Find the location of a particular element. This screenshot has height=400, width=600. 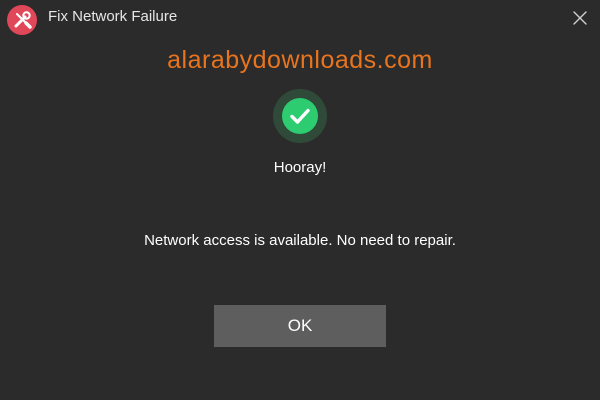

check-circle-icon is located at coordinates (300, 116).